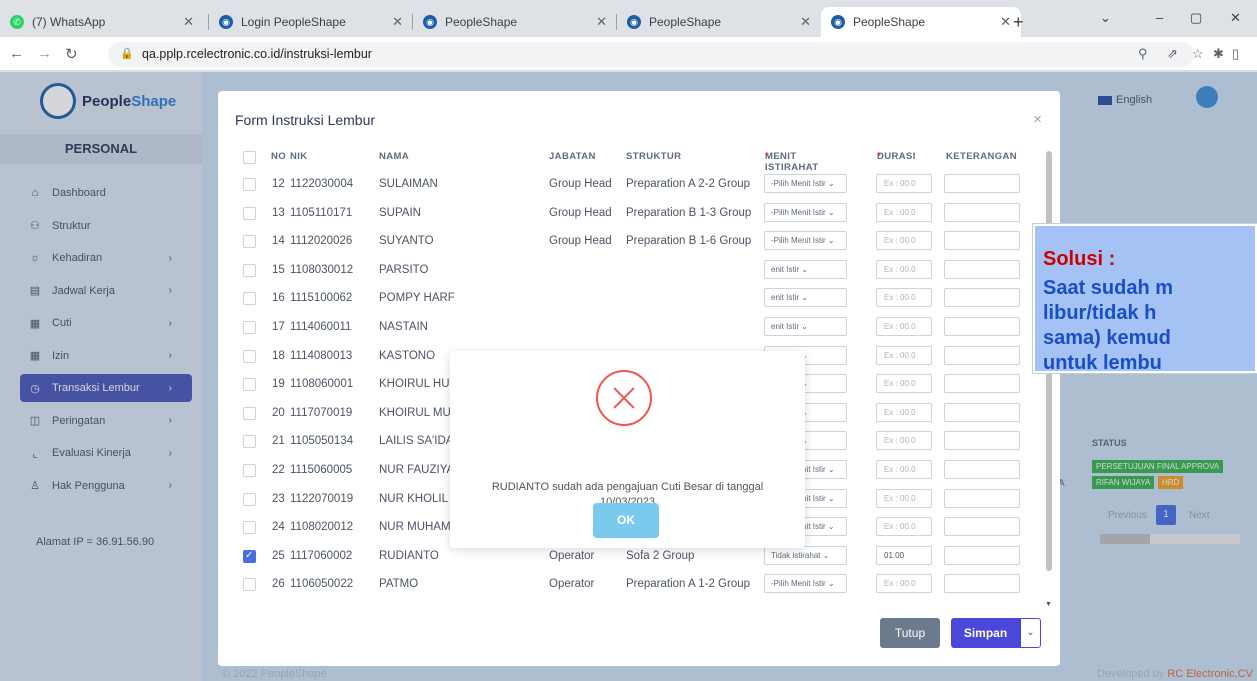 The image size is (1257, 681). Describe the element at coordinates (1196, 18) in the screenshot. I see `maximize-icon: ▢` at that location.